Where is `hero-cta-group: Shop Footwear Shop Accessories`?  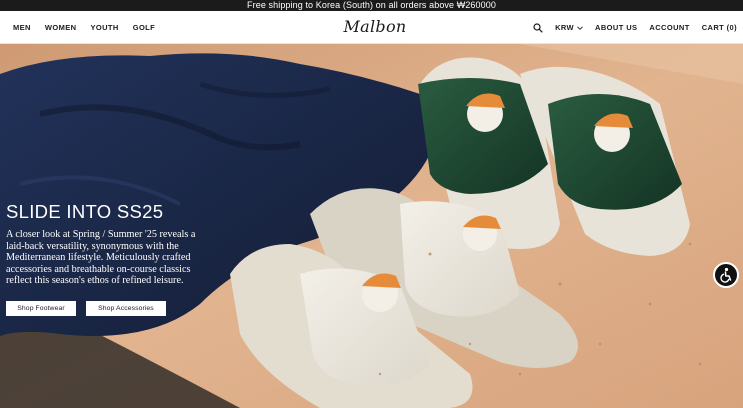
hero-cta-group: Shop Footwear Shop Accessories is located at coordinates (86, 308).